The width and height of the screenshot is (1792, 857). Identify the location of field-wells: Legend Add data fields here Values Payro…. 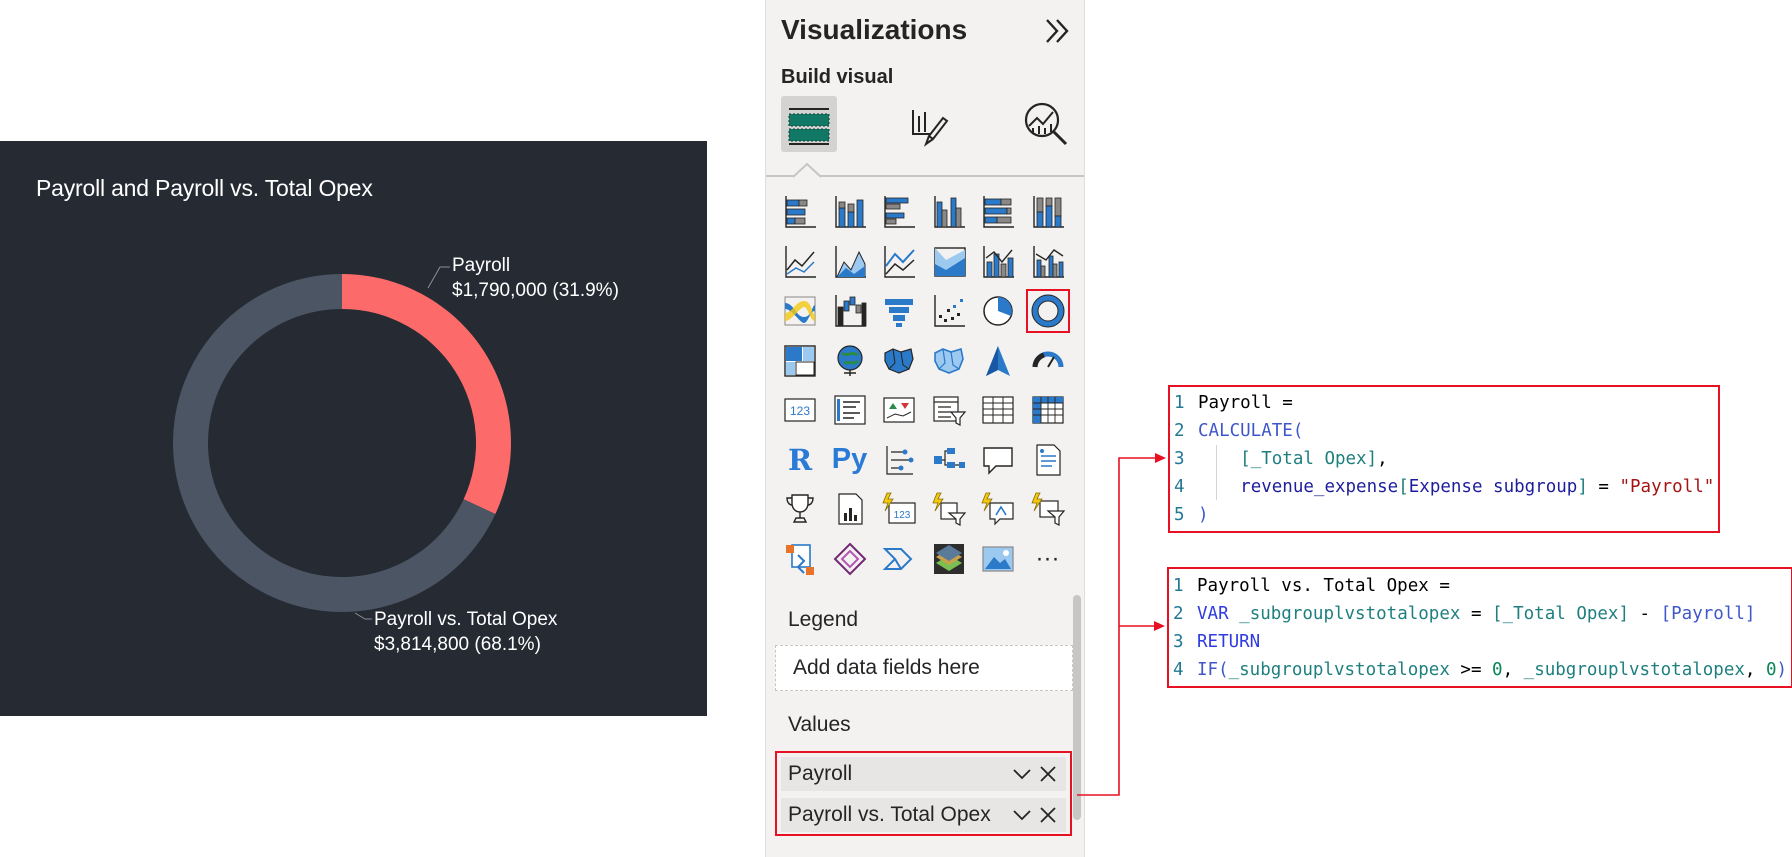
(925, 726).